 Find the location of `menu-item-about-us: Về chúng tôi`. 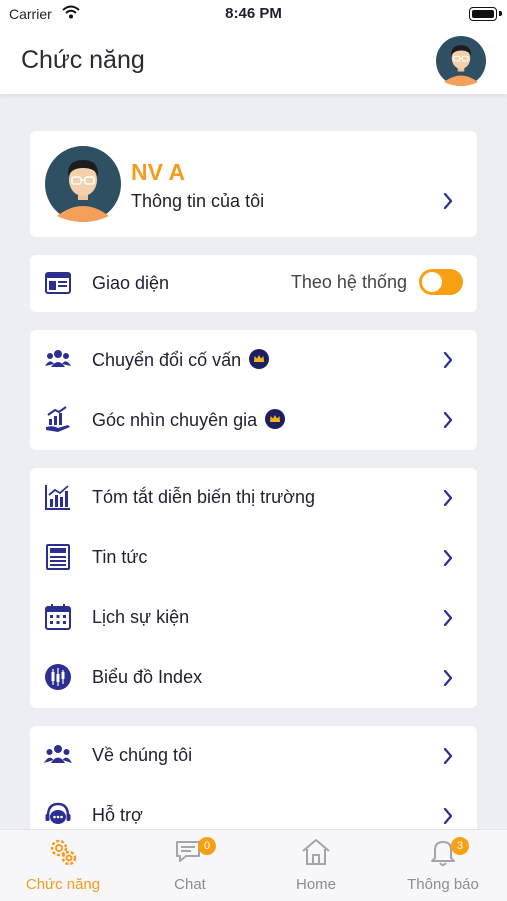

menu-item-about-us: Về chúng tôi is located at coordinates (253, 756).